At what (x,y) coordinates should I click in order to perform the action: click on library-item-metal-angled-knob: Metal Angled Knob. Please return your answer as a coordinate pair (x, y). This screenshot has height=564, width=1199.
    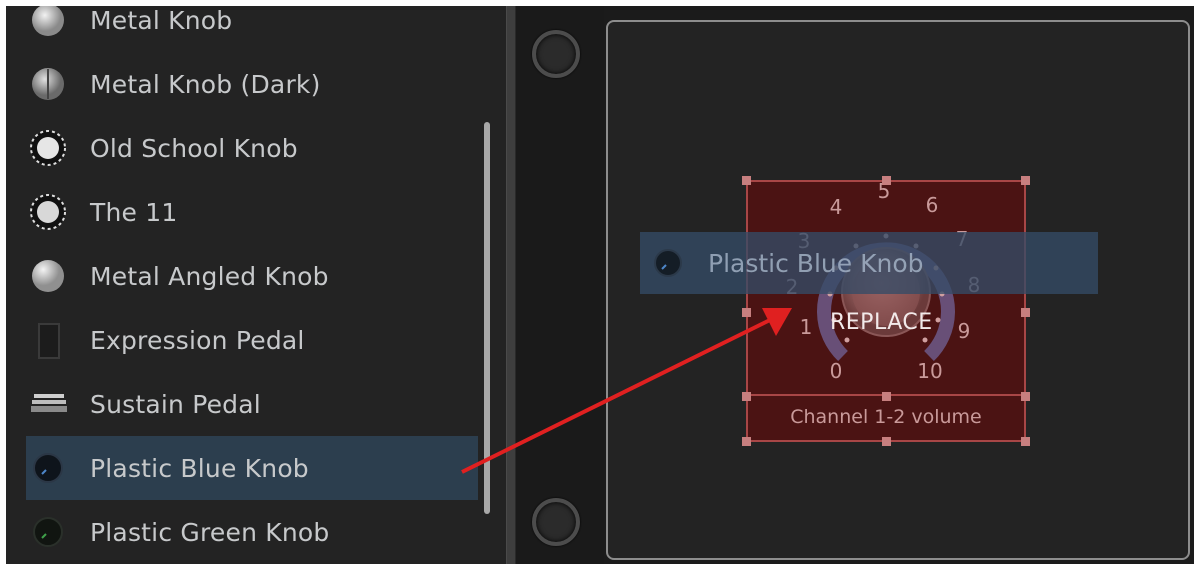
    Looking at the image, I should click on (252, 276).